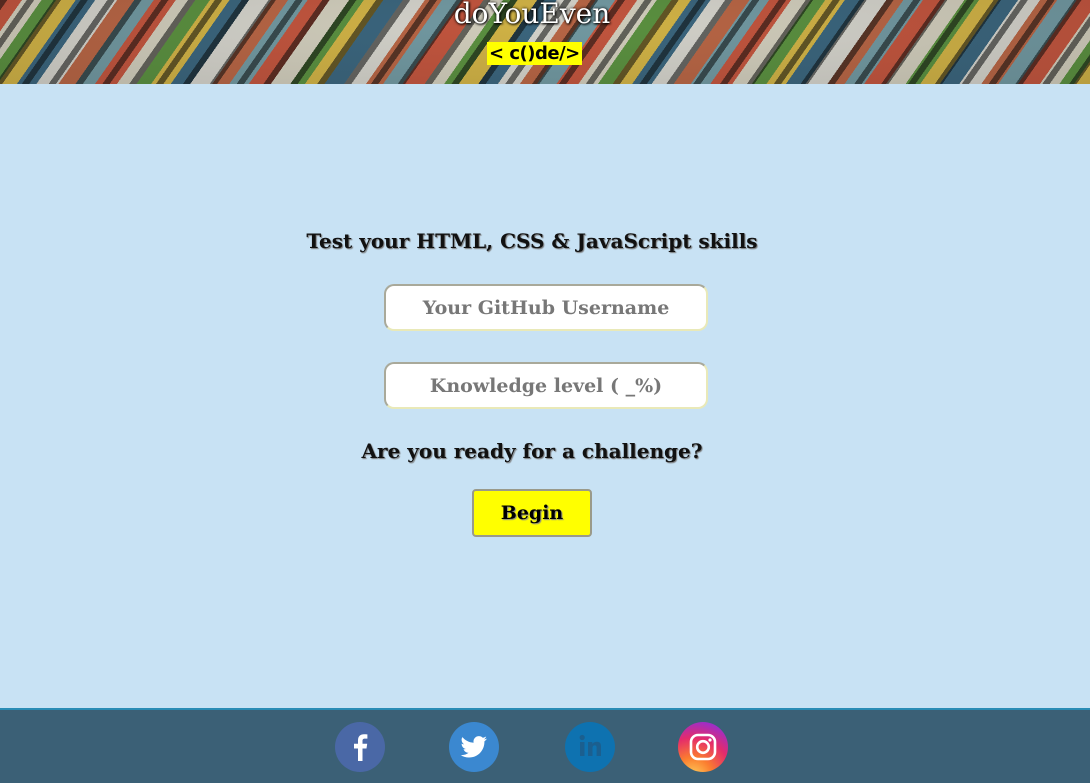 The height and width of the screenshot is (783, 1090). I want to click on challenge-prompt: Are you ready for a challenge?, so click(532, 451).